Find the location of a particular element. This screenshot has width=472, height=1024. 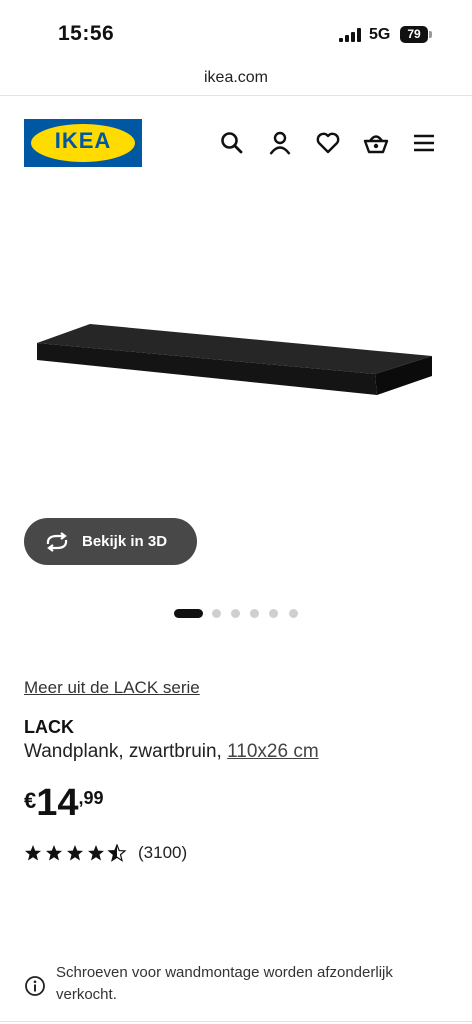

menu-icon is located at coordinates (424, 143).